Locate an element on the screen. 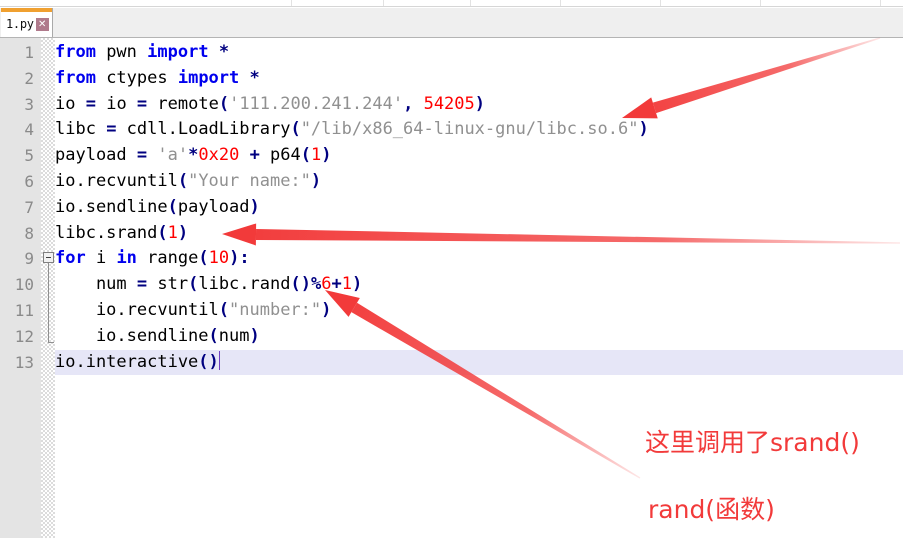 This screenshot has height=538, width=903. code-token: () is located at coordinates (208, 361).